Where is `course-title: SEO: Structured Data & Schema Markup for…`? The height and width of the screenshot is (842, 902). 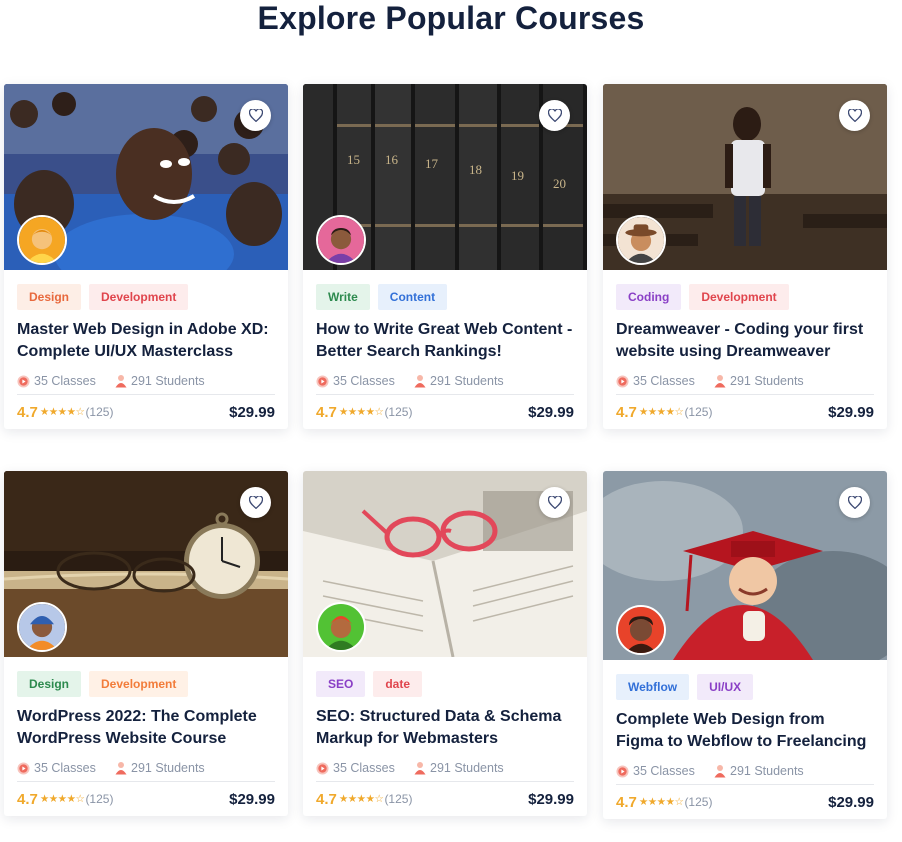
course-title: SEO: Structured Data & Schema Markup for… is located at coordinates (445, 728).